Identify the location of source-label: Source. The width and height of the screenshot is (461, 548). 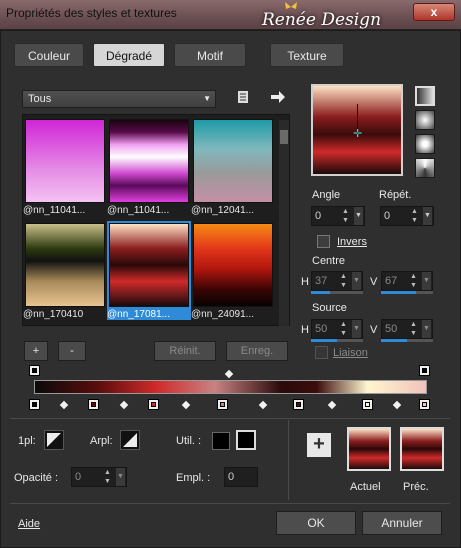
(329, 308).